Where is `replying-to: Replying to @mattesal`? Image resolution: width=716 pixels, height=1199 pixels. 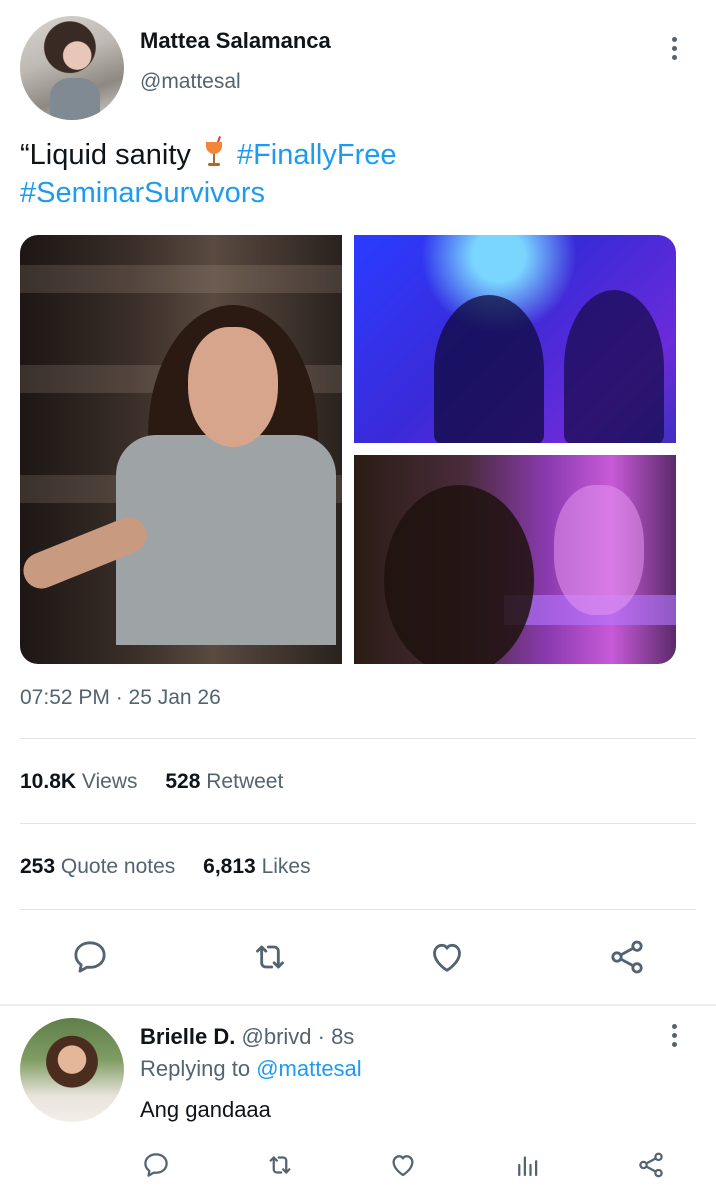 replying-to: Replying to @mattesal is located at coordinates (251, 1069).